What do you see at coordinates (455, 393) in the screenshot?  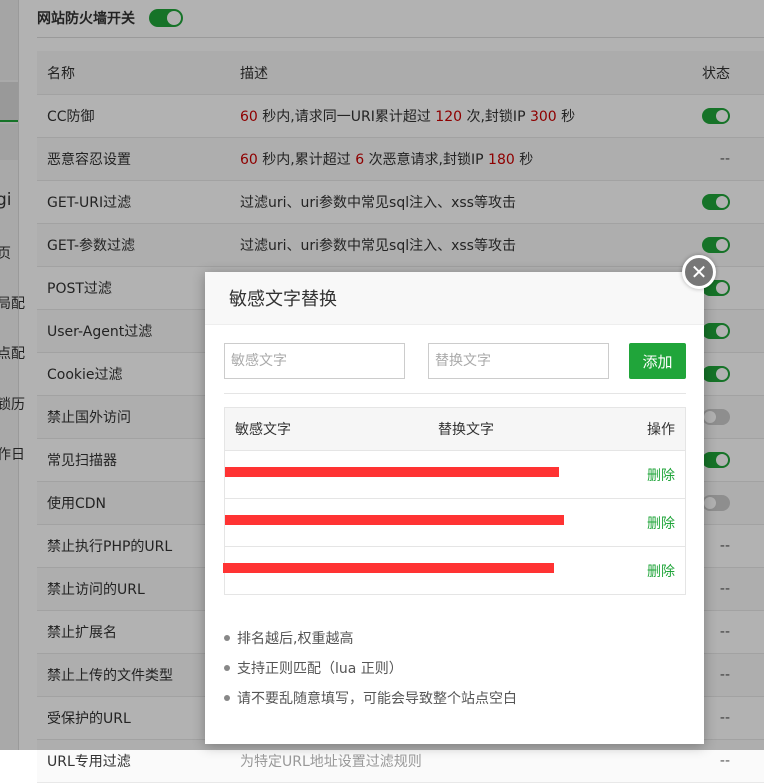 I see `divider` at bounding box center [455, 393].